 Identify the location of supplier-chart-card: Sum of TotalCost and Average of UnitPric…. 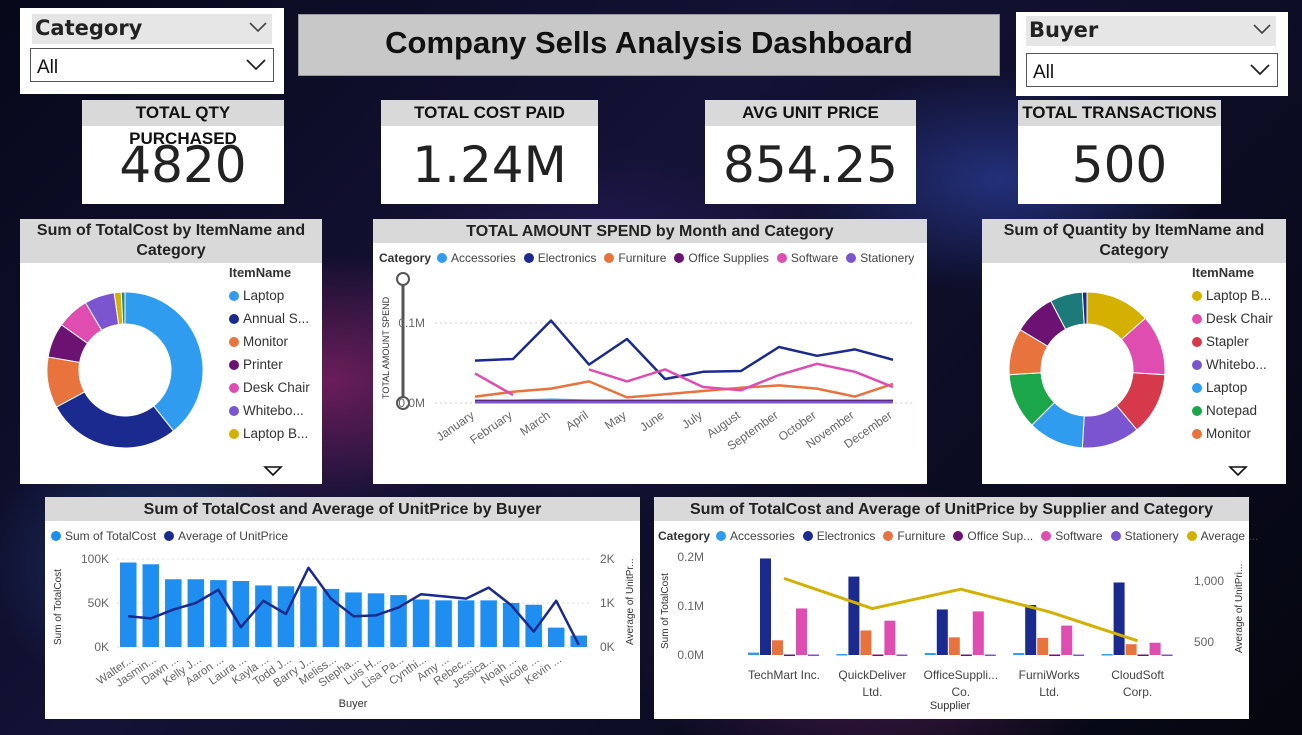
(956, 608).